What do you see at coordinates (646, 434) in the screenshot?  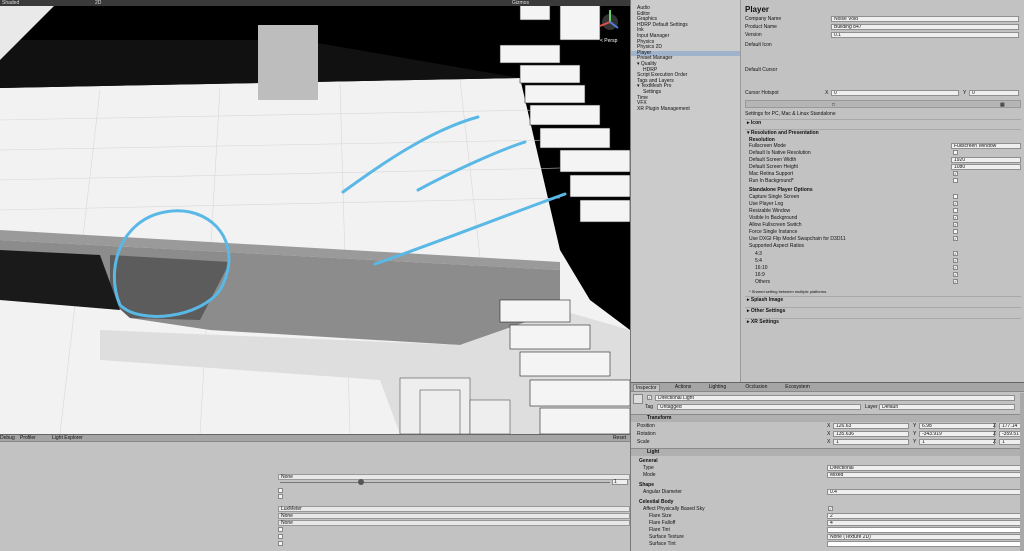 I see `rotation-label: Rotation` at bounding box center [646, 434].